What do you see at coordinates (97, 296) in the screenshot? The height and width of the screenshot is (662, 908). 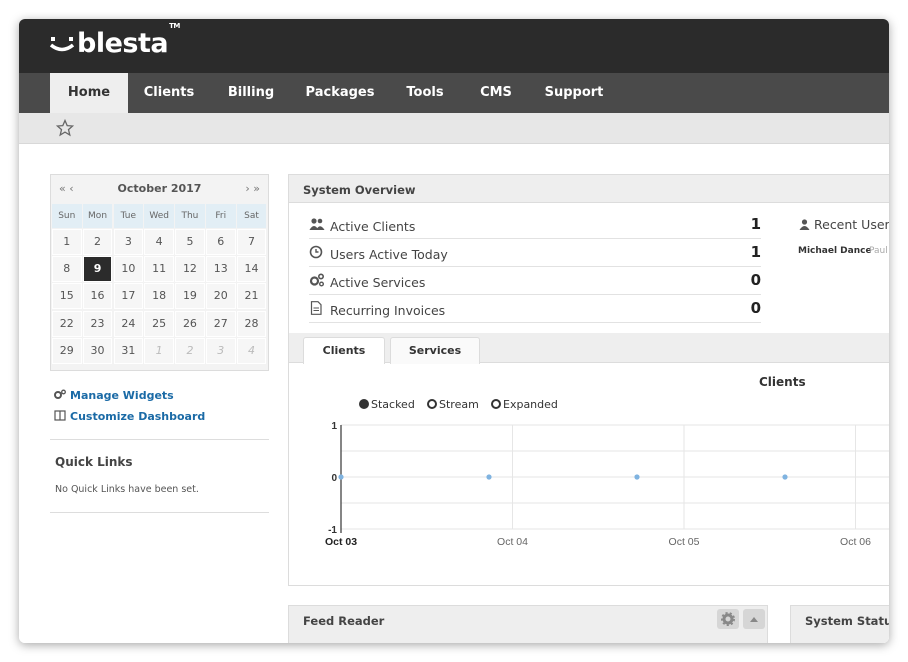 I see `calendar-day: 16` at bounding box center [97, 296].